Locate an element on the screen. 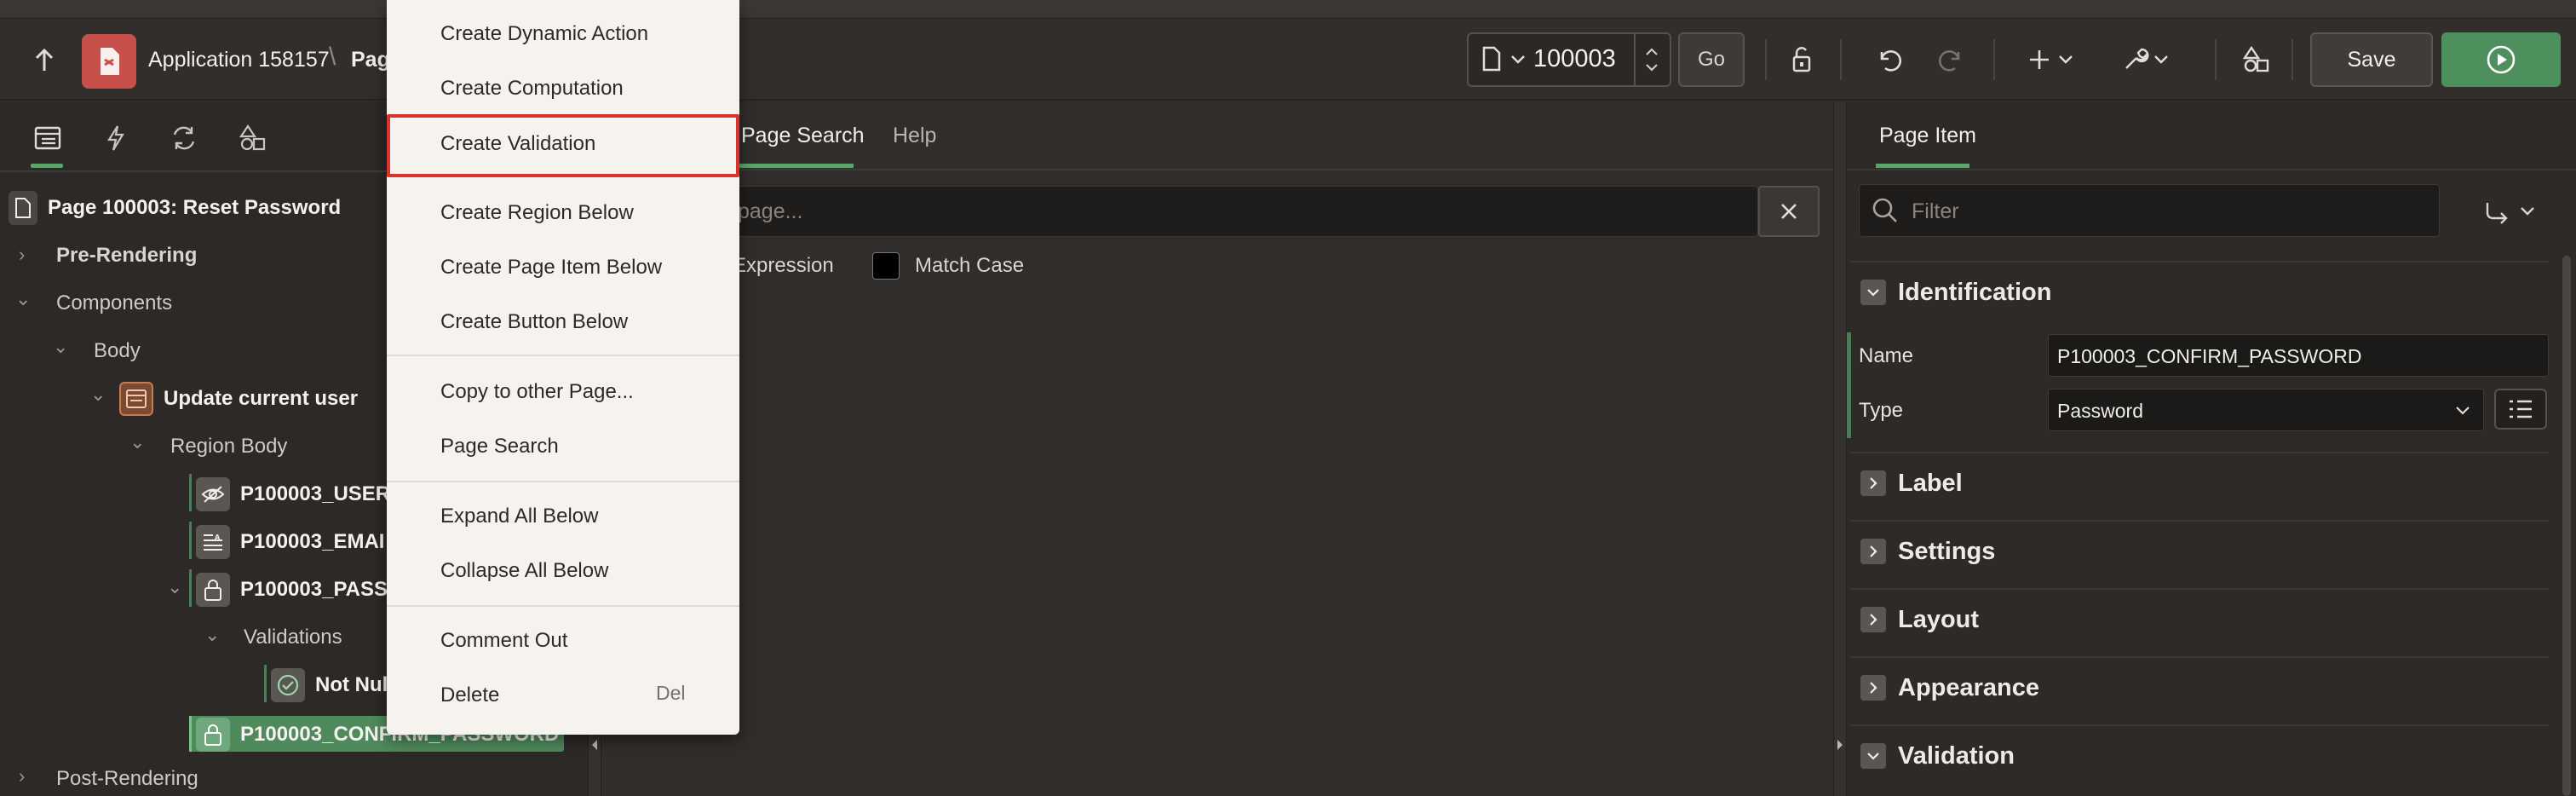 The width and height of the screenshot is (2576, 796). property-editor-scrollbar is located at coordinates (2567, 526).